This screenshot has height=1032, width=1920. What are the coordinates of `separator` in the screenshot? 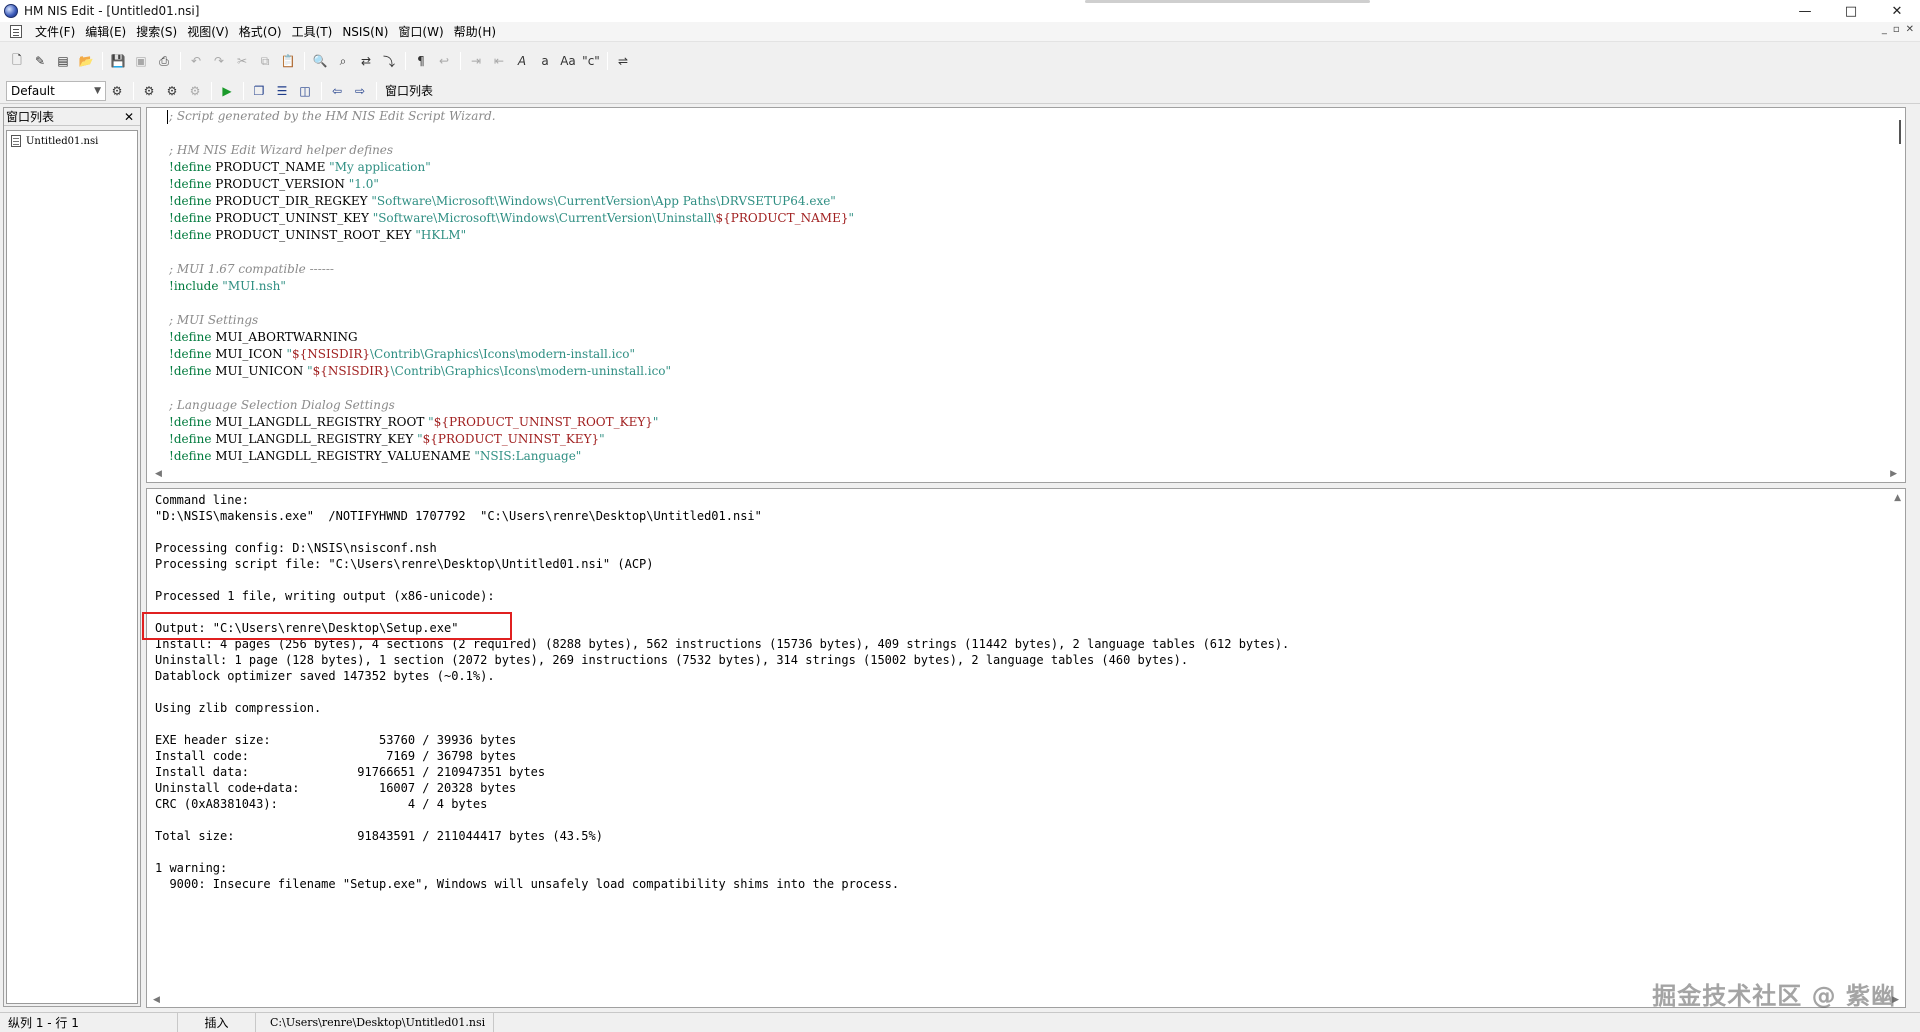 It's located at (321, 90).